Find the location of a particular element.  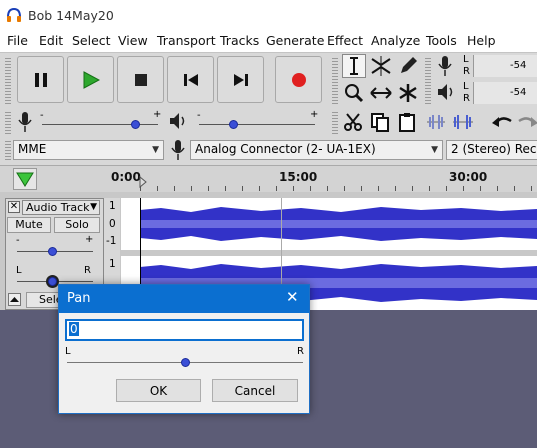

pause-button is located at coordinates (40, 79).